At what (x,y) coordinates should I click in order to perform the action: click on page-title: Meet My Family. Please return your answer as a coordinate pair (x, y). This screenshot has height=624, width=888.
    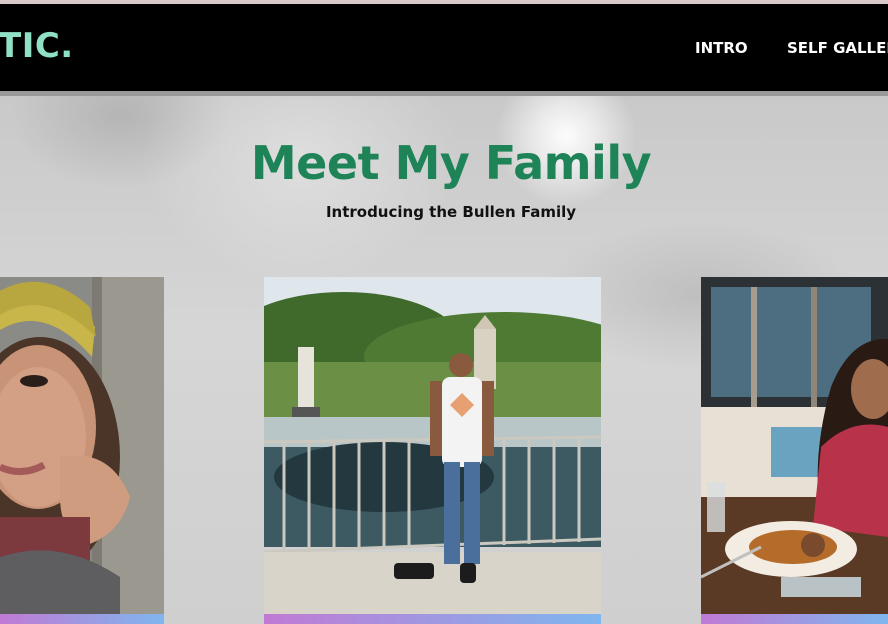
    Looking at the image, I should click on (451, 163).